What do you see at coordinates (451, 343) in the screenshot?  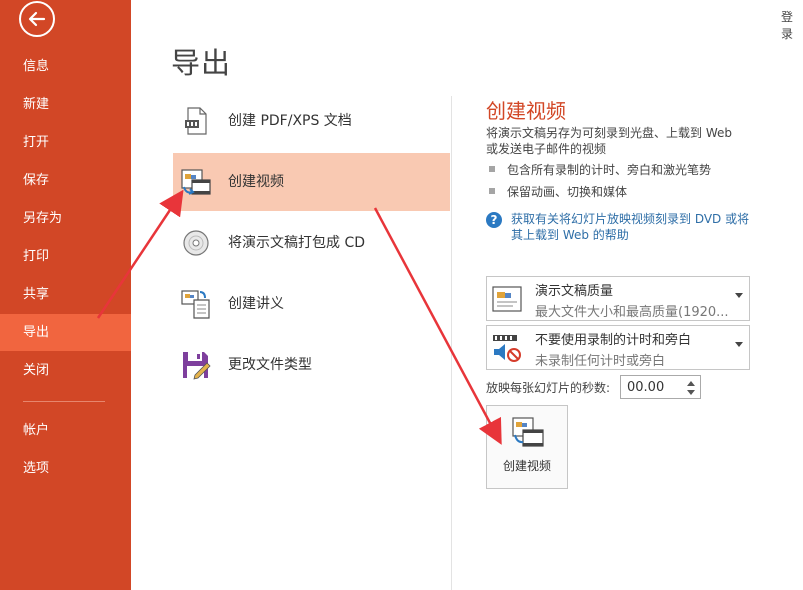 I see `panel-divider` at bounding box center [451, 343].